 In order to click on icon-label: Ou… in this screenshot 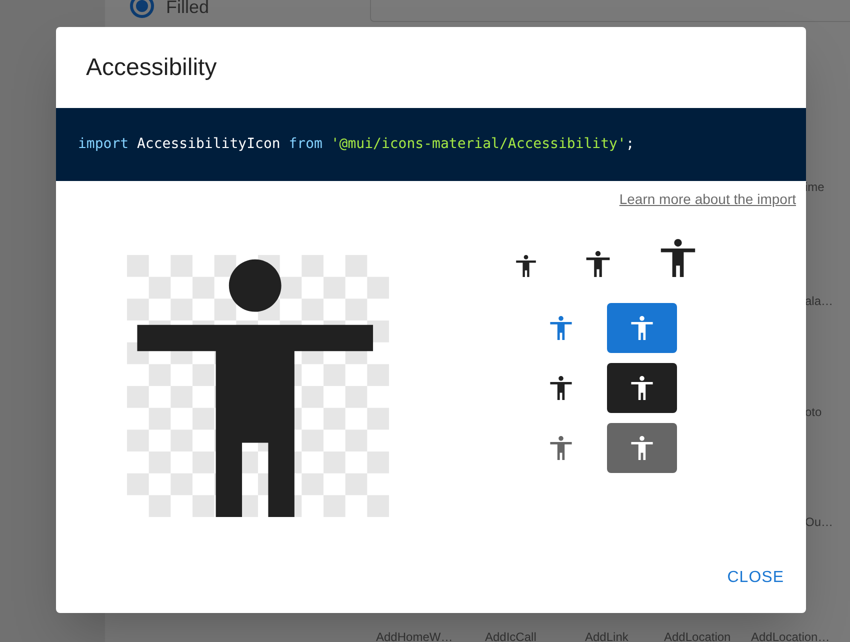, I will do `click(819, 522)`.